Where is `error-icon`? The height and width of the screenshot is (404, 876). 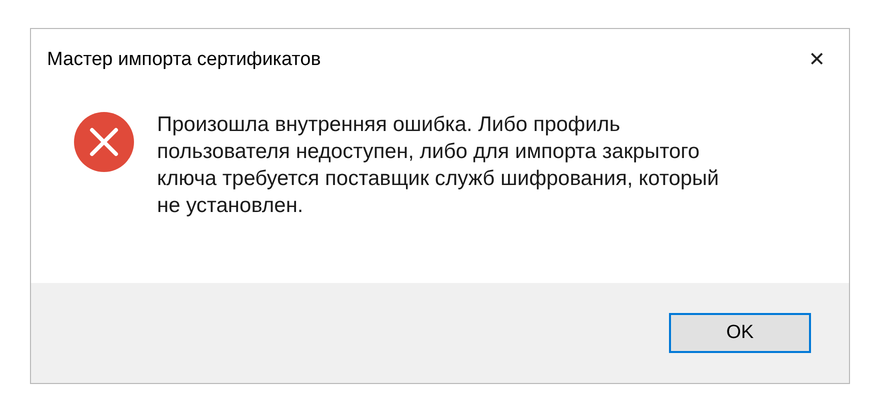
error-icon is located at coordinates (104, 142).